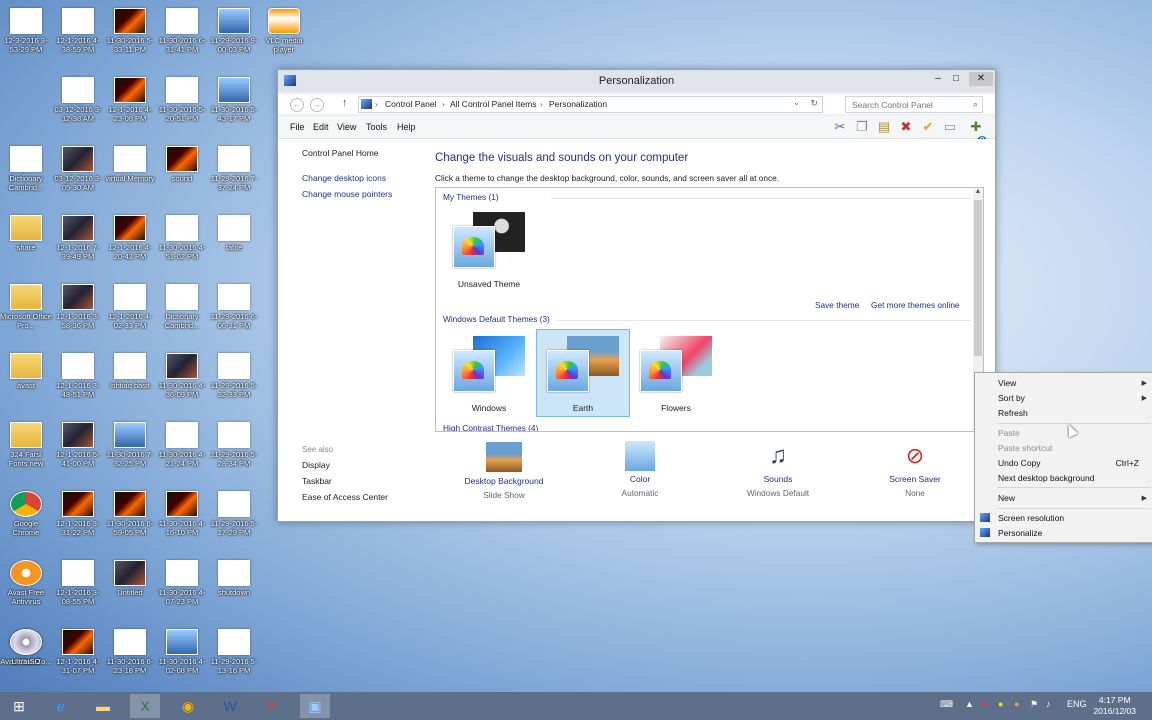 The image size is (1152, 720). Describe the element at coordinates (234, 578) in the screenshot. I see `desktop-icon: shutdown` at that location.